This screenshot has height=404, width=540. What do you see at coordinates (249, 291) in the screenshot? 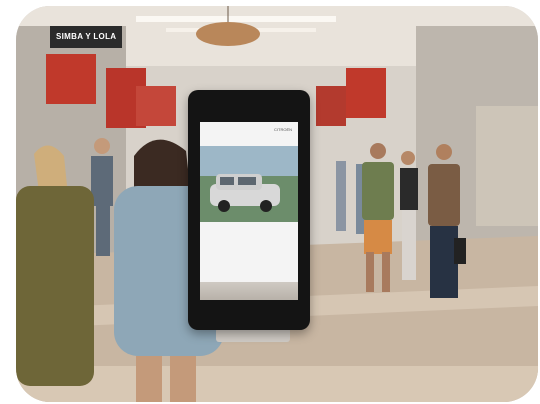
I see `kiosk-floor-reflection` at bounding box center [249, 291].